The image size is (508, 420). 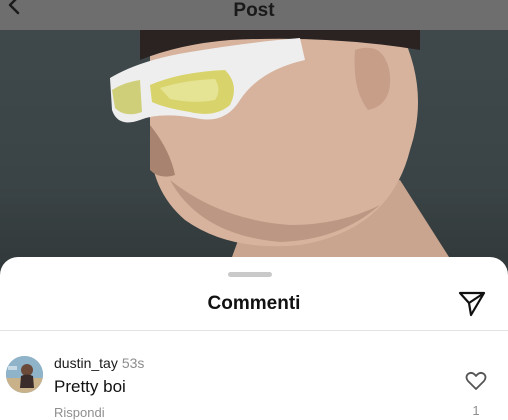 What do you see at coordinates (476, 410) in the screenshot?
I see `like-count: 1` at bounding box center [476, 410].